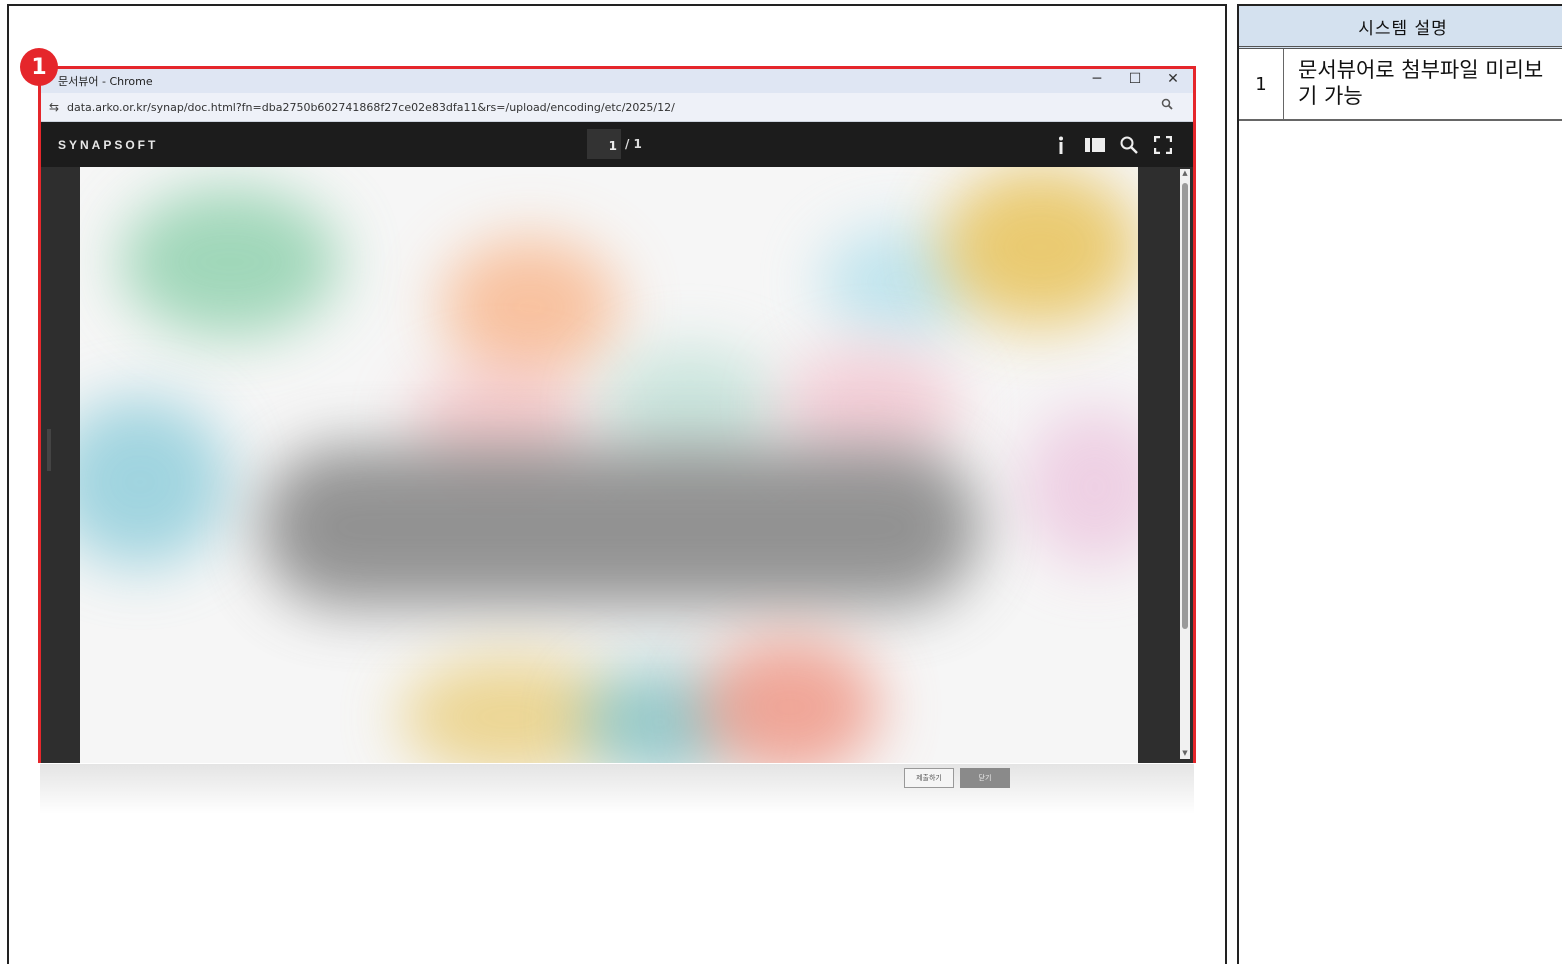  I want to click on sidebar-icon, so click(1095, 145).